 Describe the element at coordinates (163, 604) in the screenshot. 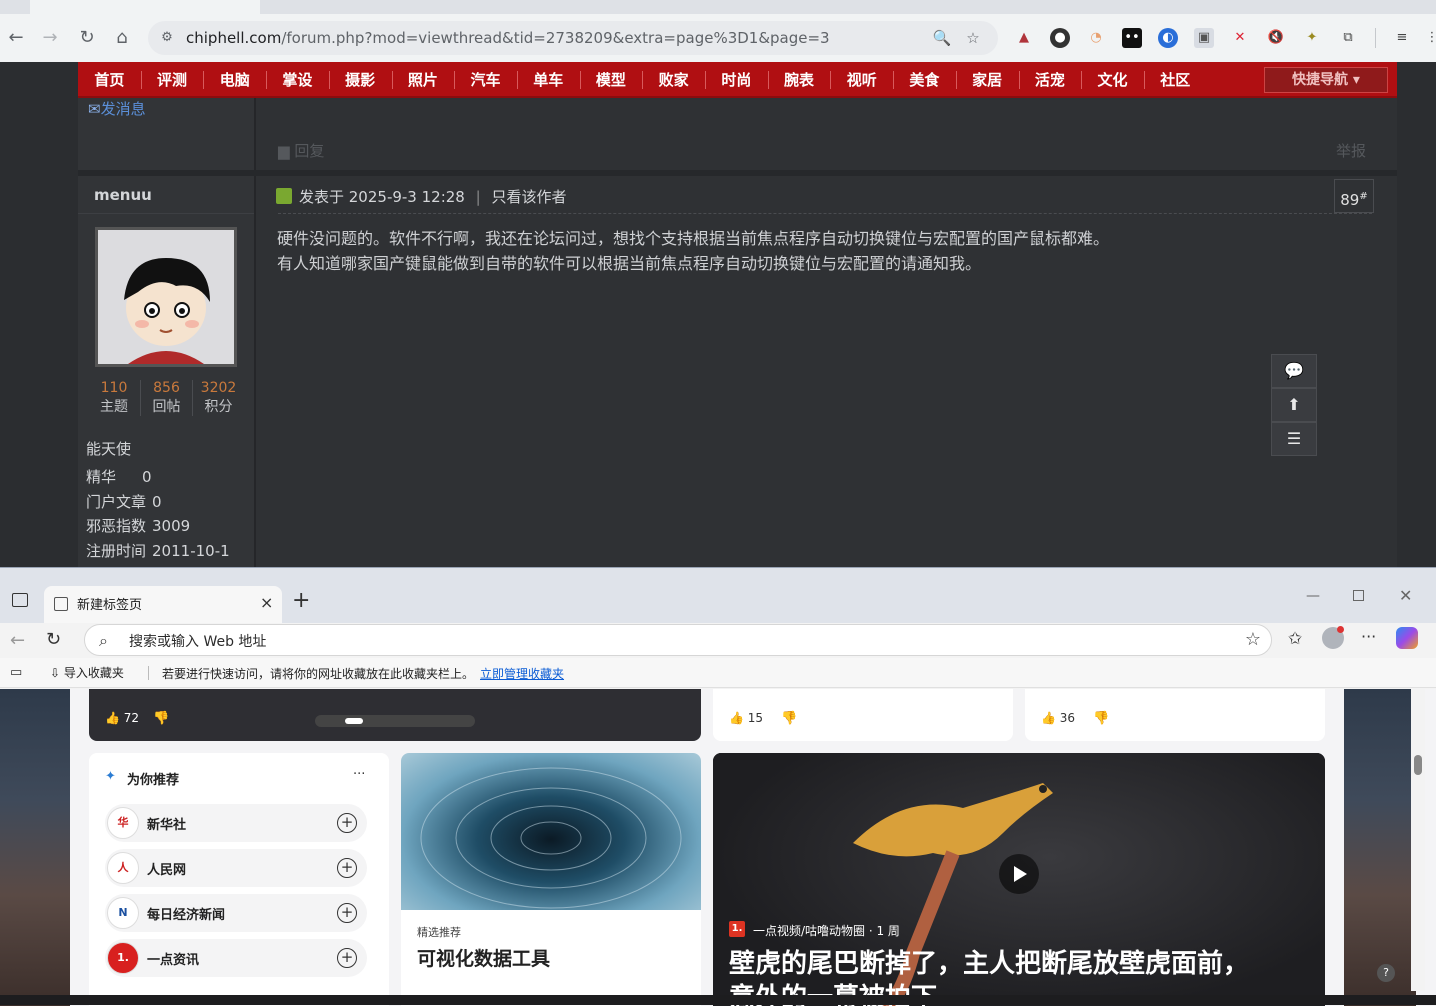

I see `edge-tab-newtab: 新建标签页 ×` at that location.